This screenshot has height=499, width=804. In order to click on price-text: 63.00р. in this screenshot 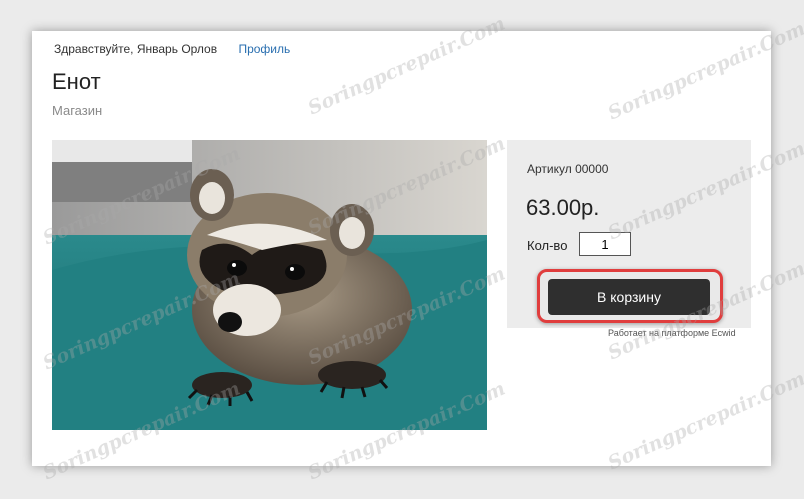, I will do `click(563, 207)`.